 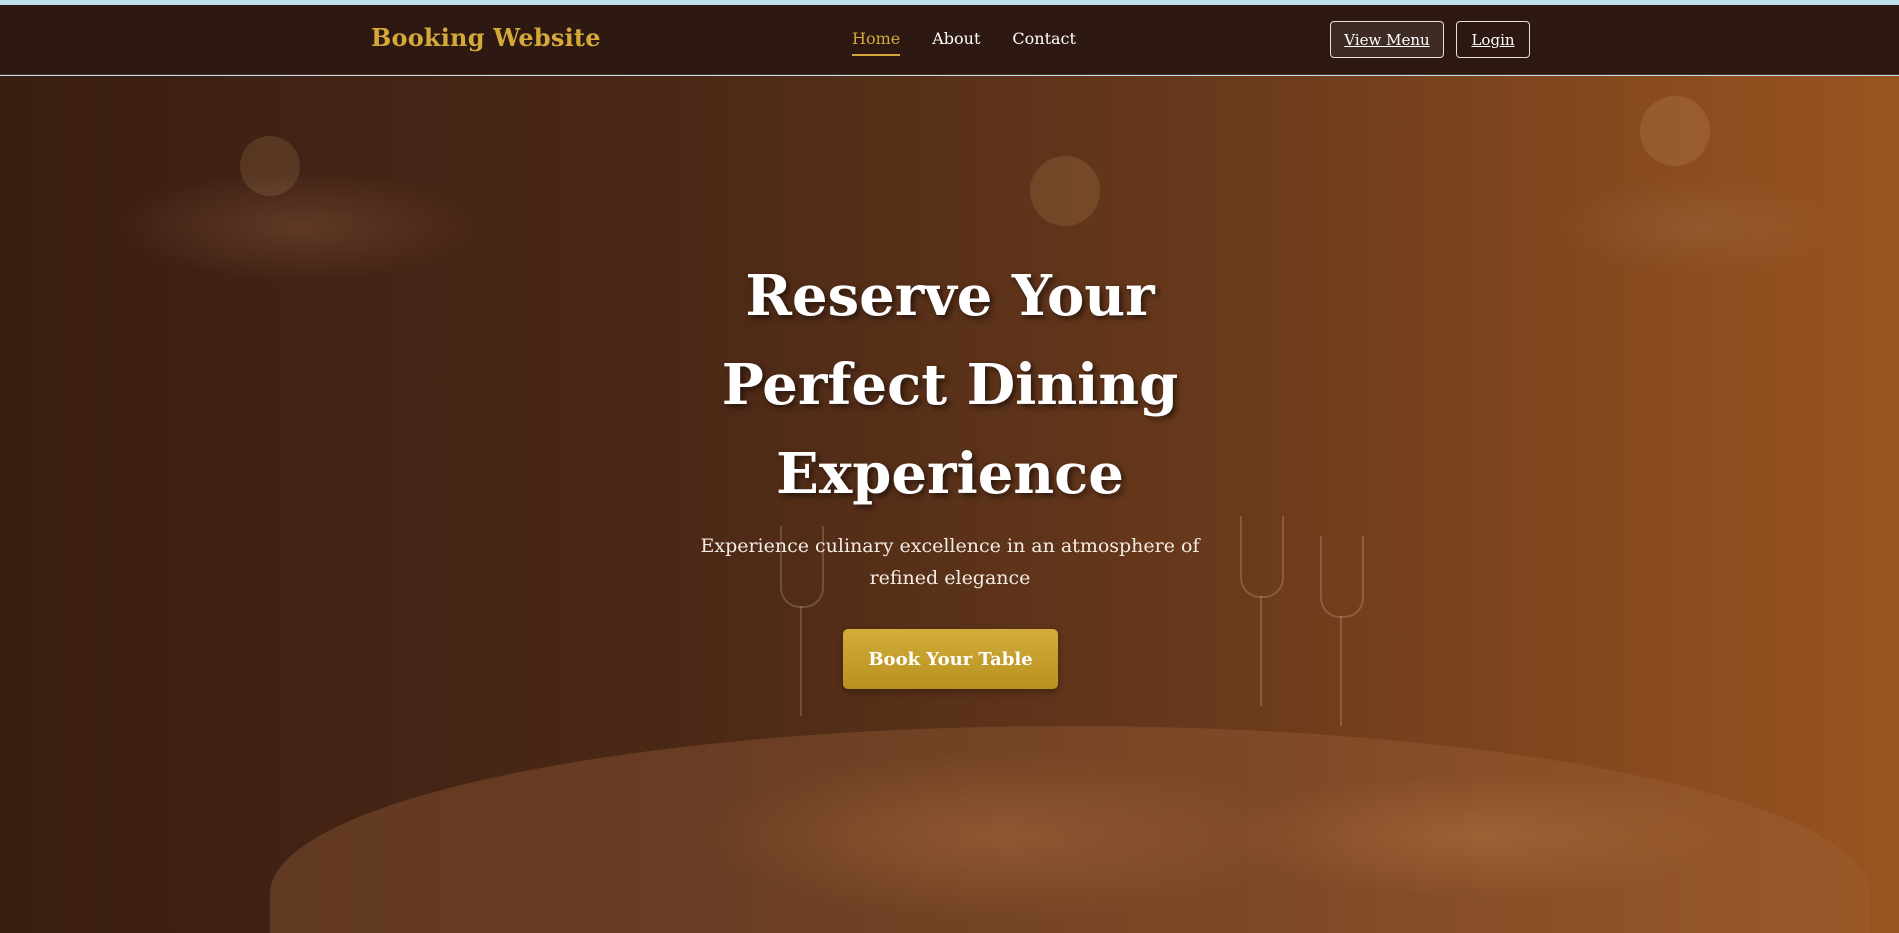 I want to click on login-button: Login, so click(x=1493, y=39).